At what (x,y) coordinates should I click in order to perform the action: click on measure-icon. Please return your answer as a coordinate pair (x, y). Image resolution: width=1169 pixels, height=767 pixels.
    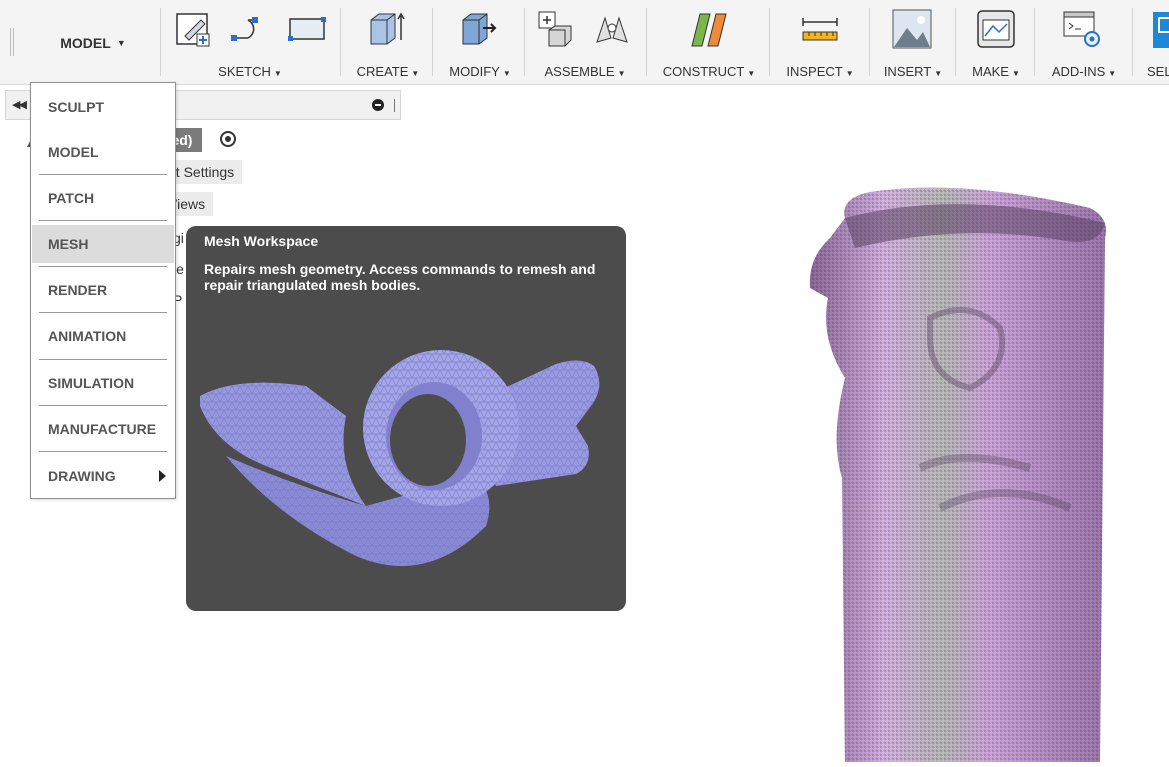
    Looking at the image, I should click on (820, 29).